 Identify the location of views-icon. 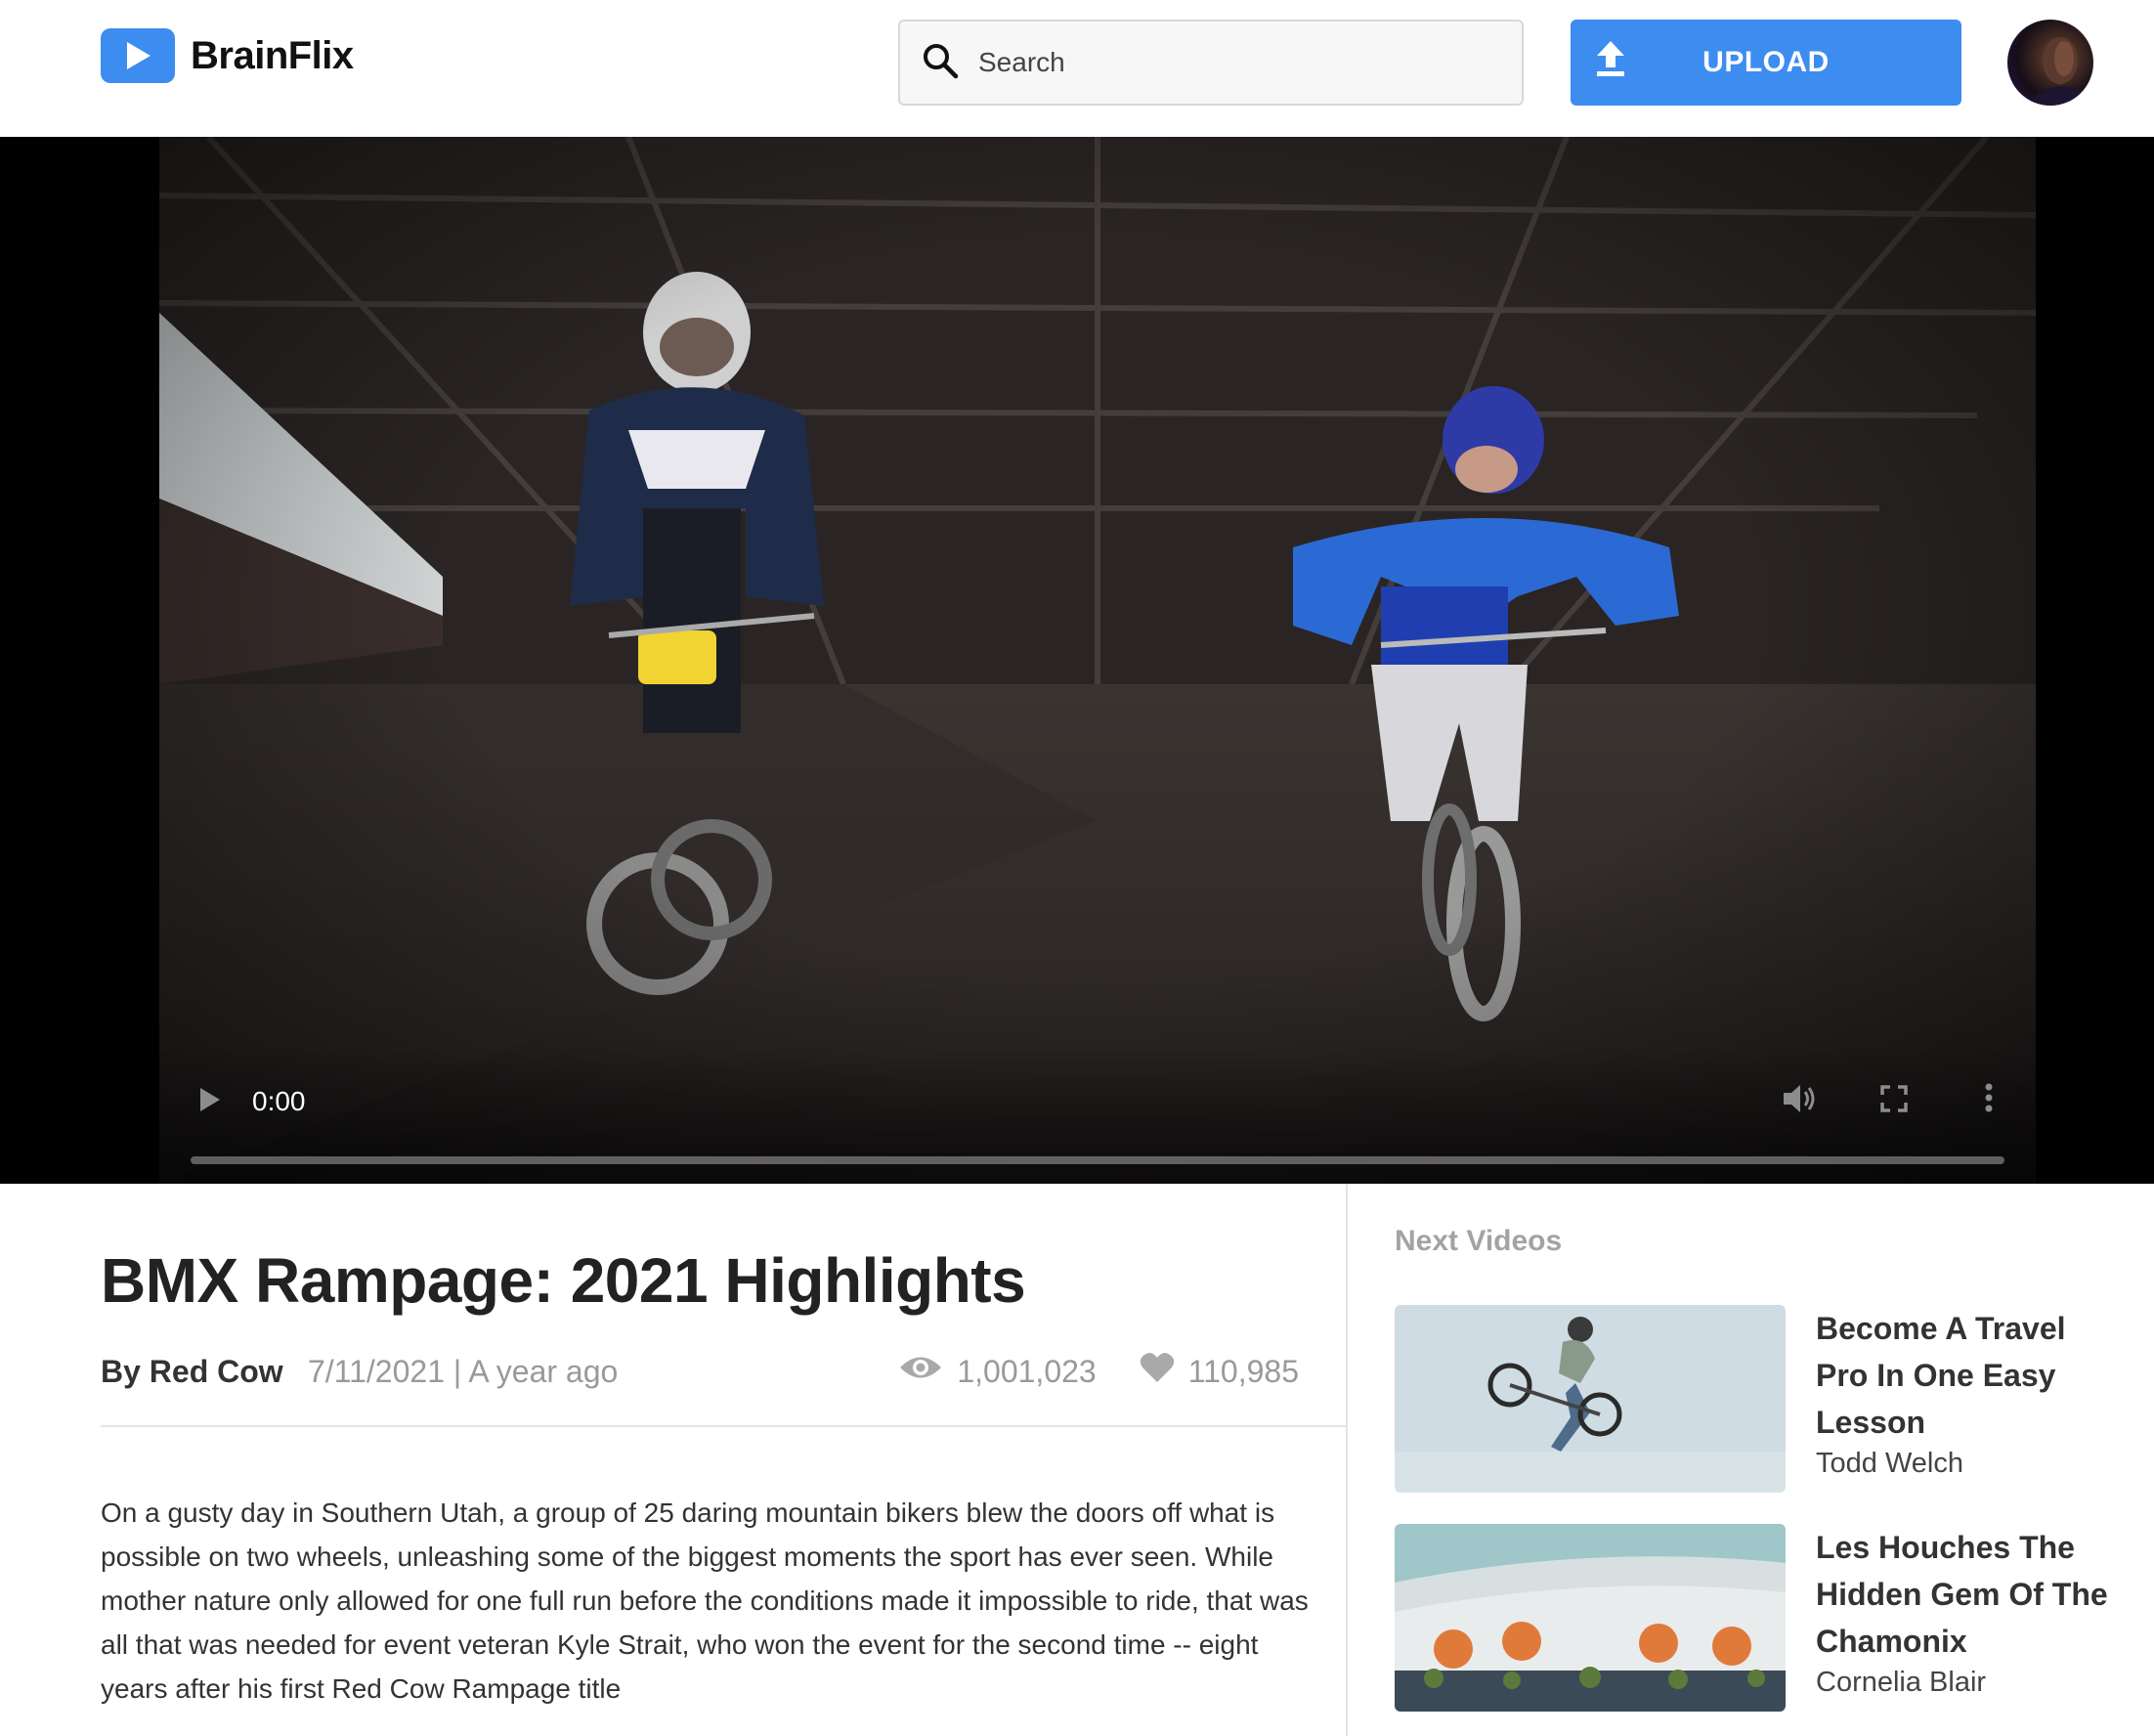
(921, 1371).